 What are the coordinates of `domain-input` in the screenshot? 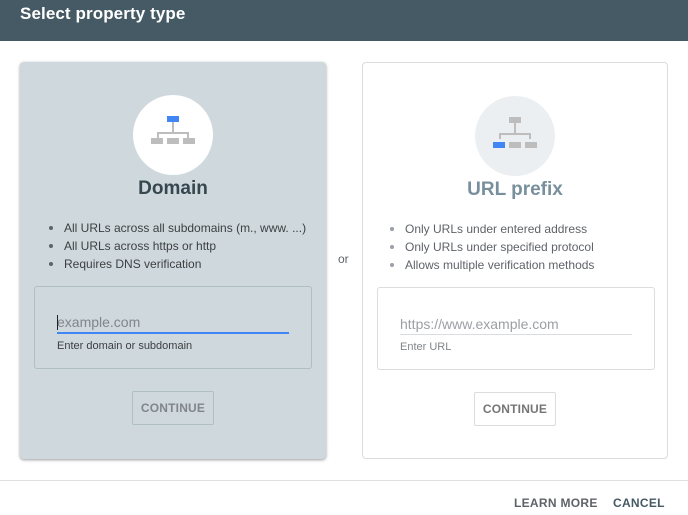 It's located at (173, 323).